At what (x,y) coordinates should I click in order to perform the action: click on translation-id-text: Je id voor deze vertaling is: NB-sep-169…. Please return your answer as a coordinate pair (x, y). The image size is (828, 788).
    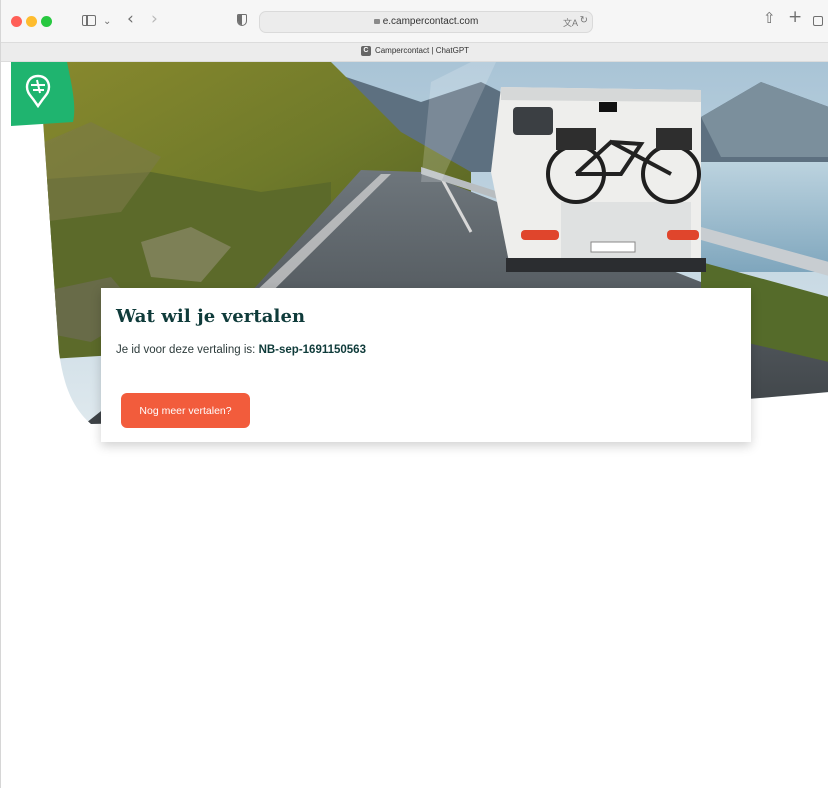
    Looking at the image, I should click on (241, 350).